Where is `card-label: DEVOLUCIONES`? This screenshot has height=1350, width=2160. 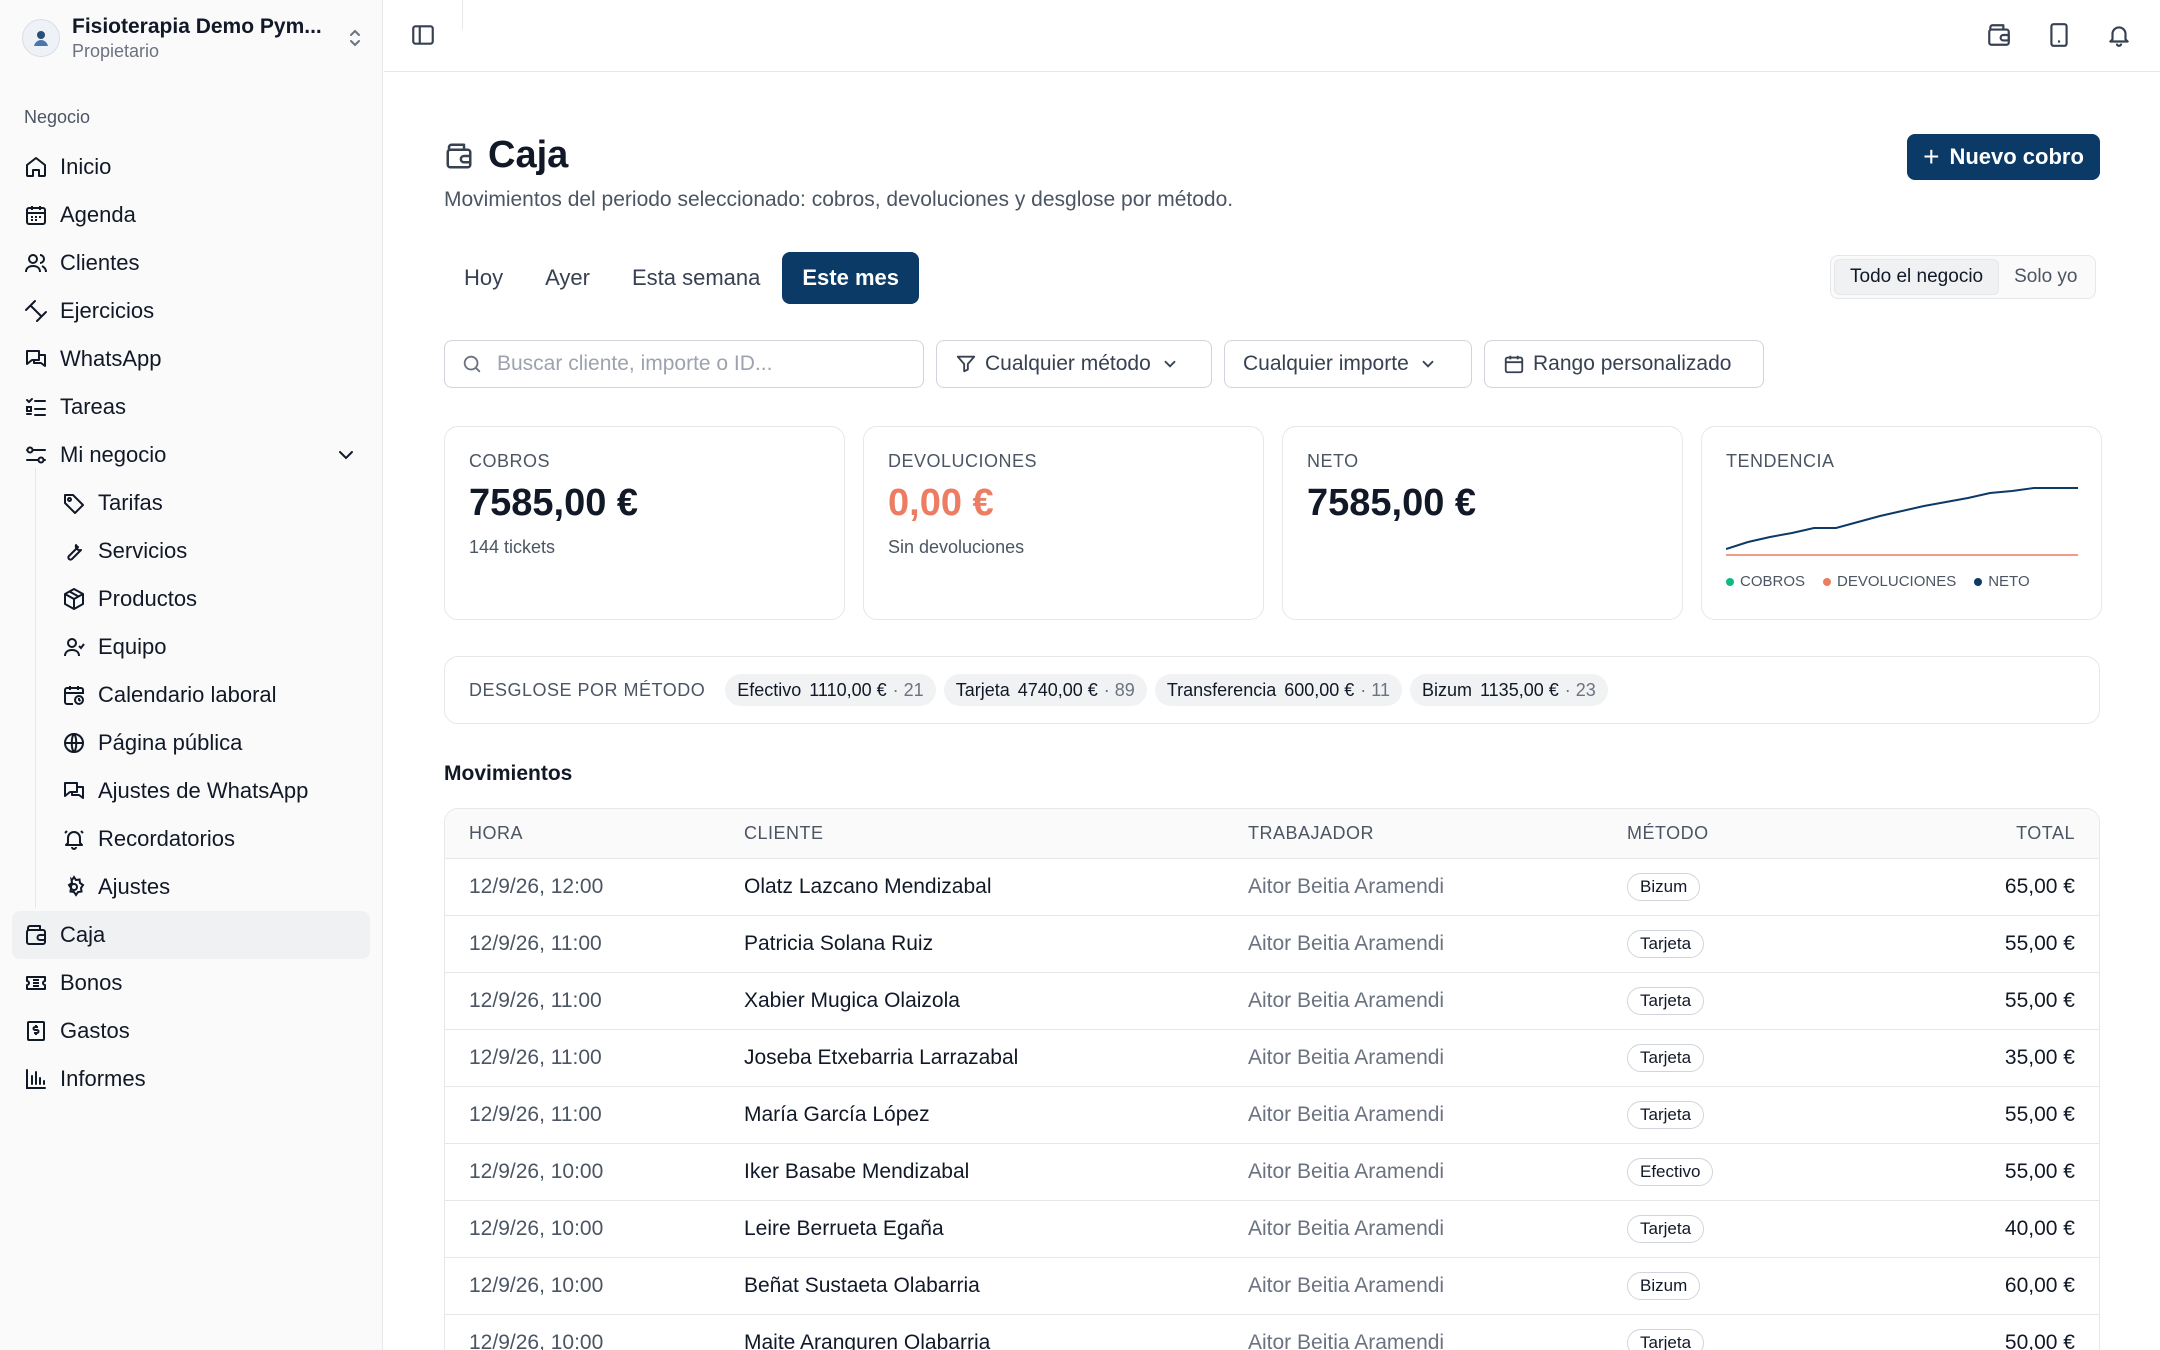
card-label: DEVOLUCIONES is located at coordinates (963, 461).